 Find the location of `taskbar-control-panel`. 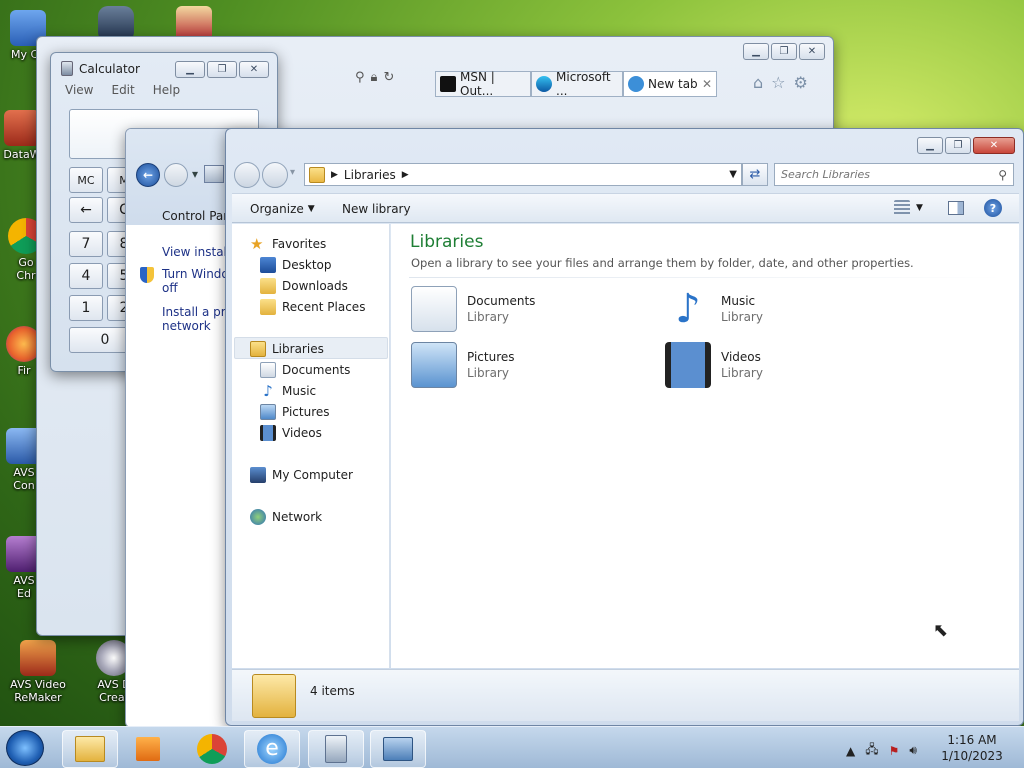

taskbar-control-panel is located at coordinates (398, 749).